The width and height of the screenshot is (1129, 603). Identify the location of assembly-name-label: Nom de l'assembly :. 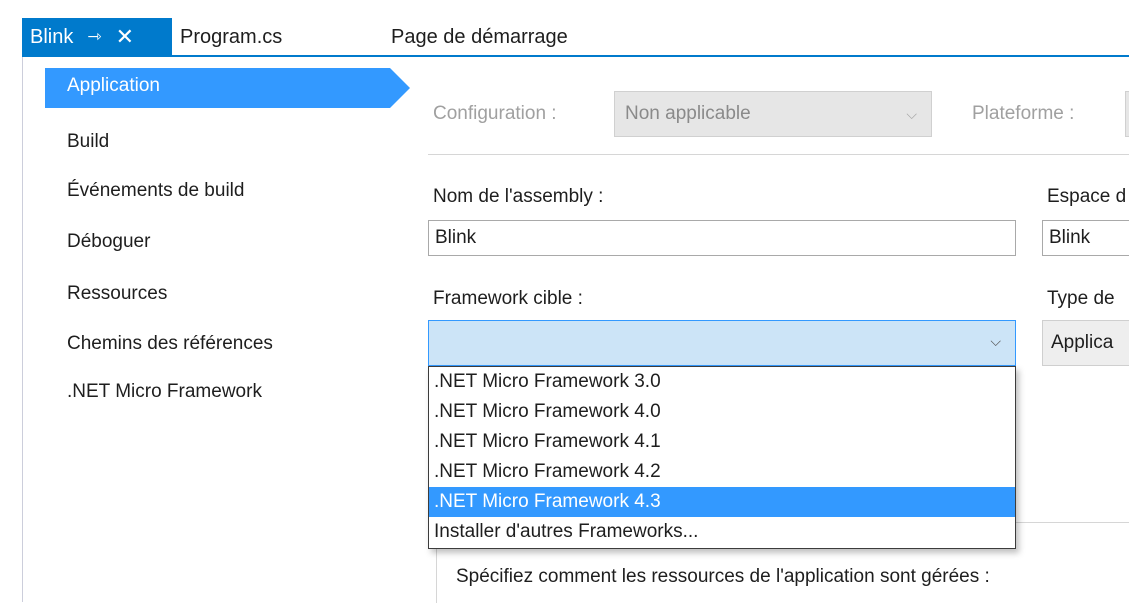
(518, 196).